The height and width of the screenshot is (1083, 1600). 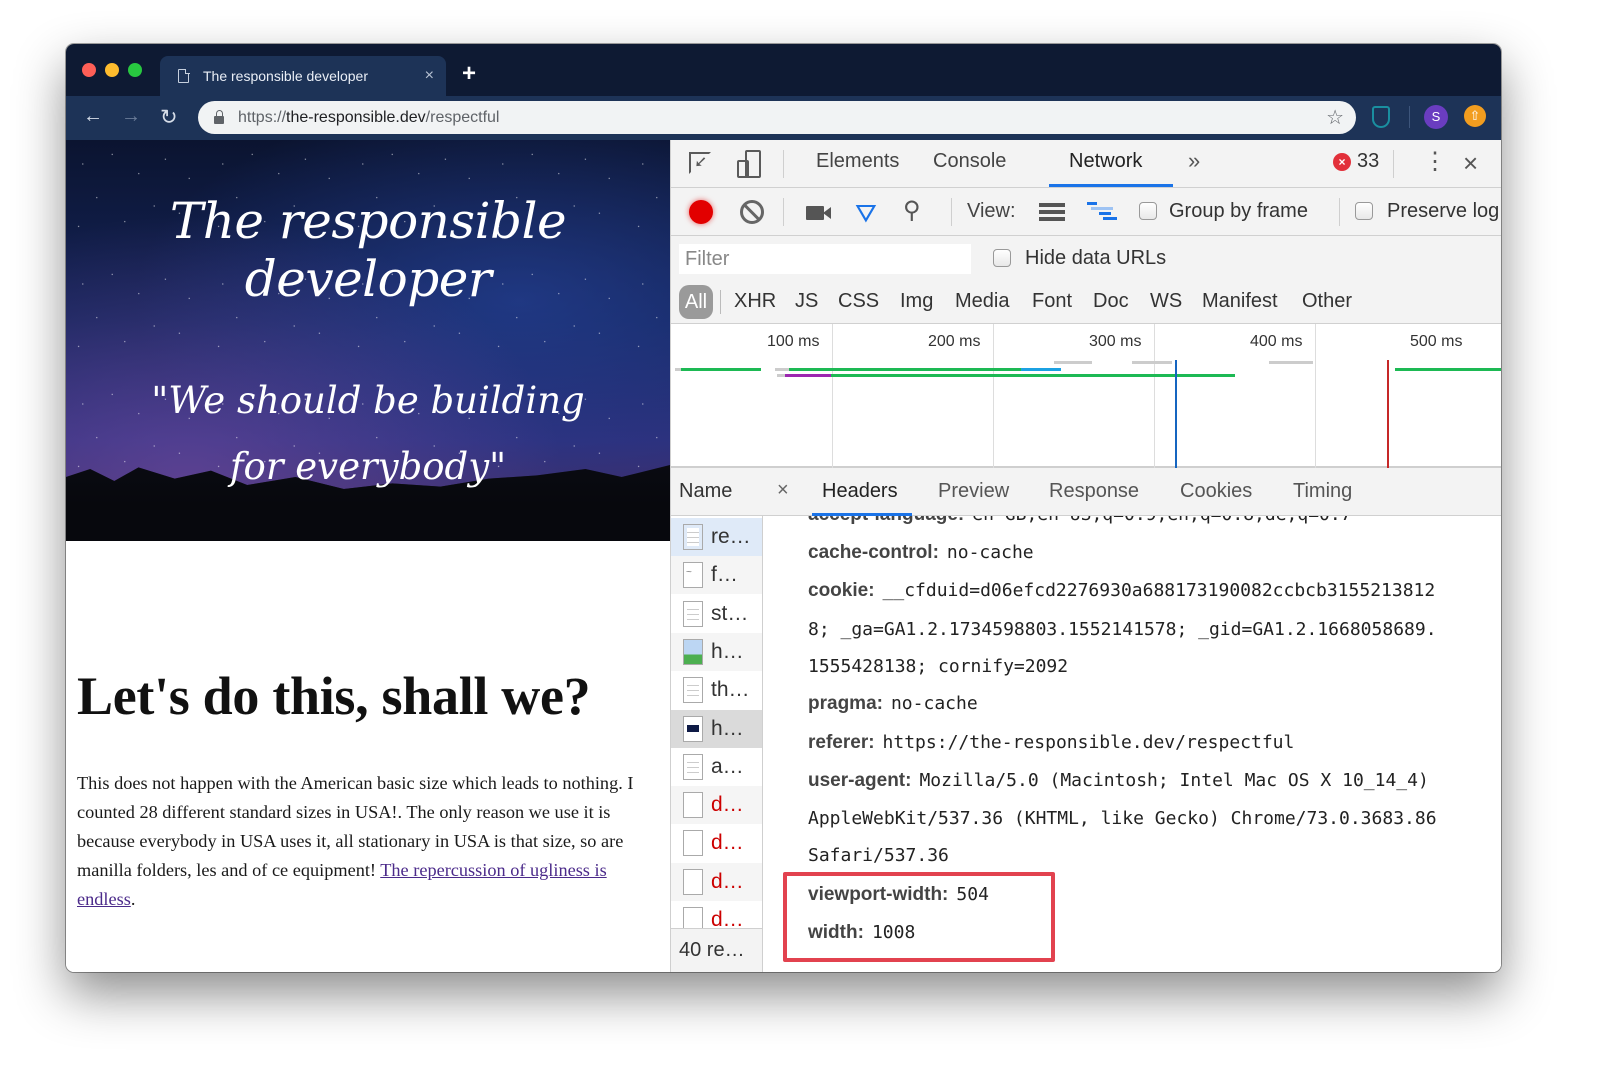 What do you see at coordinates (429, 76) in the screenshot?
I see `tab-close-icon: ×` at bounding box center [429, 76].